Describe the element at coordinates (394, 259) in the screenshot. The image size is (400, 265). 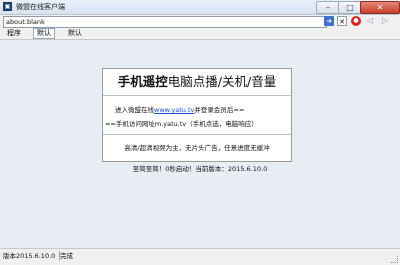
I see `resize-grip` at that location.